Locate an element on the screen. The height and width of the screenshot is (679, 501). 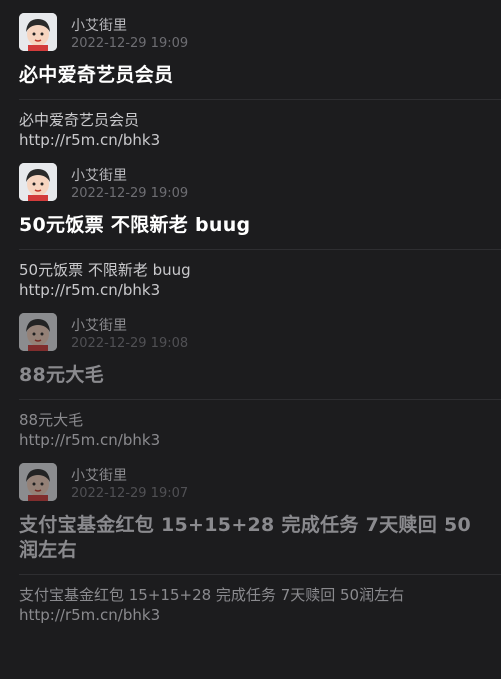
post-time: 2022-12-29 19:08 is located at coordinates (130, 343).